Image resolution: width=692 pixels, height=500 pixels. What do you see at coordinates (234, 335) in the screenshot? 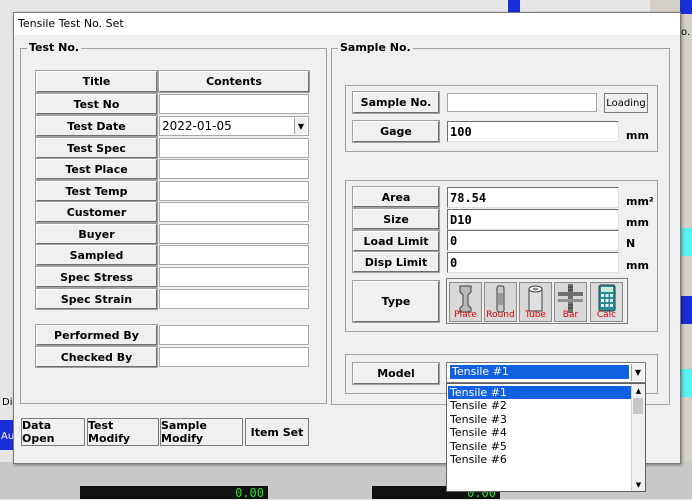
I see `performed-by-input` at bounding box center [234, 335].